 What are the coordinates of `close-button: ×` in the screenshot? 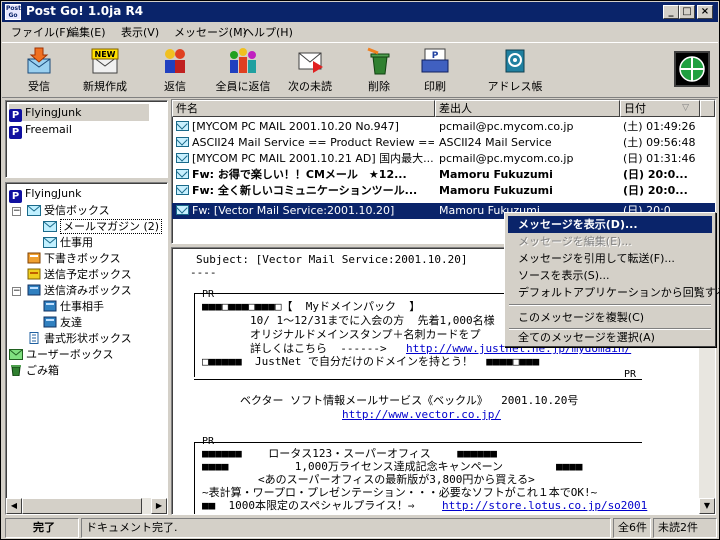 It's located at (705, 12).